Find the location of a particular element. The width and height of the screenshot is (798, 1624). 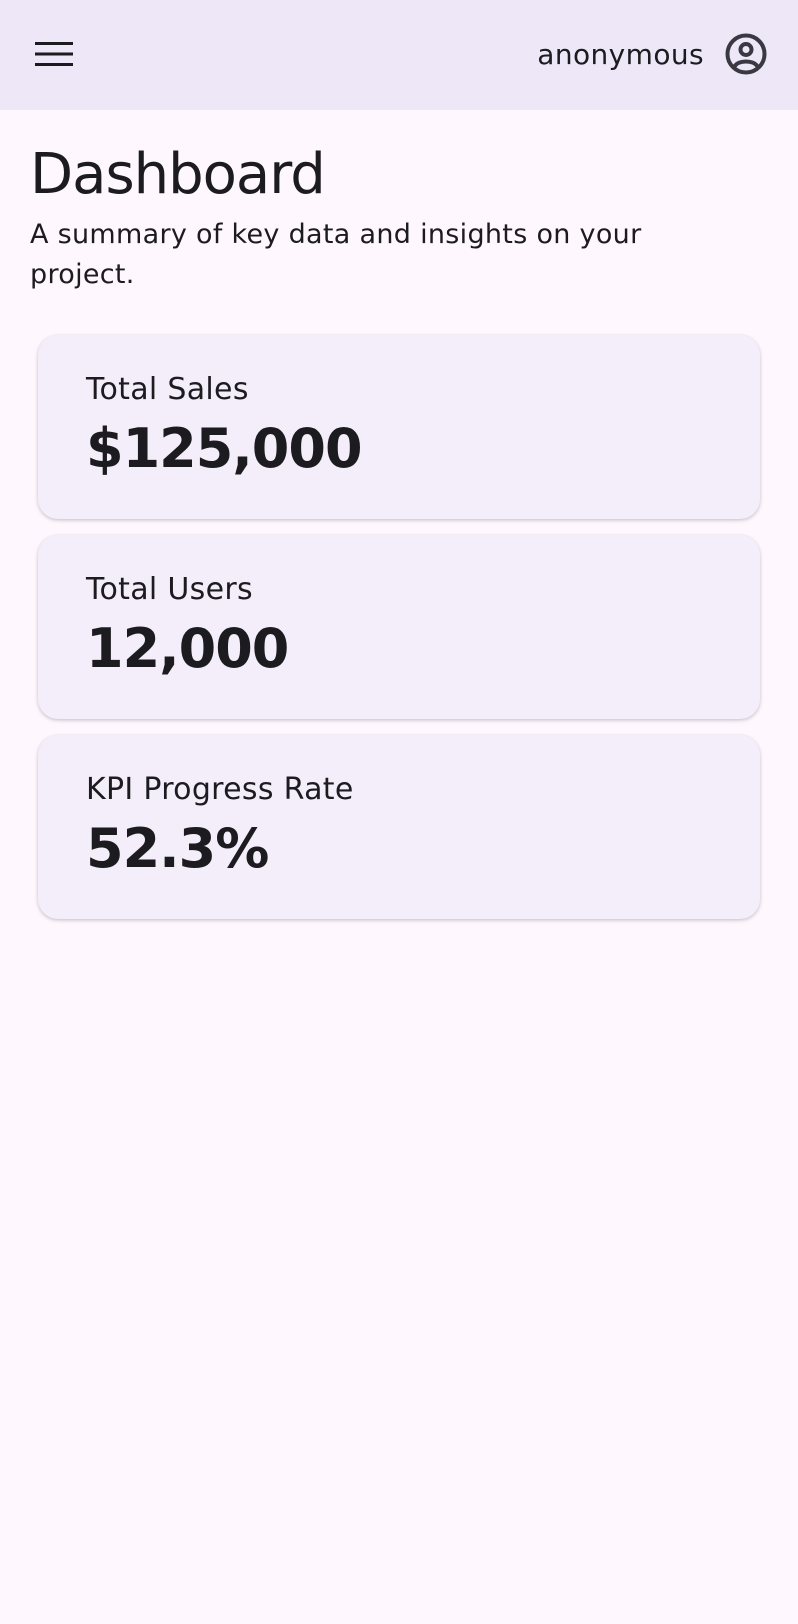

stat-card-label: Total Users is located at coordinates (169, 589).